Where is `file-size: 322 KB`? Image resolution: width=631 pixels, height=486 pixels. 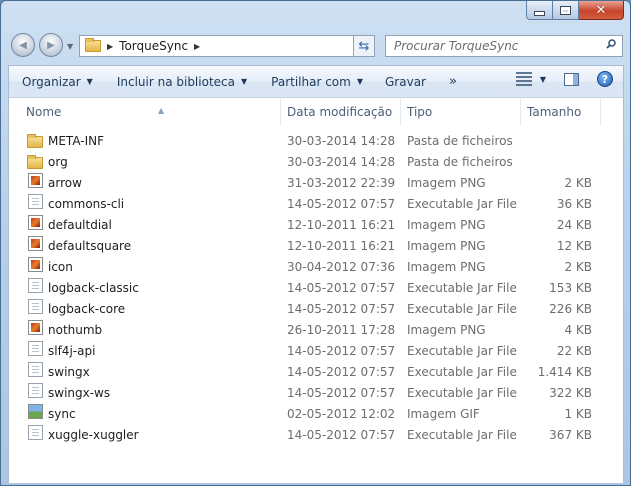
file-size: 322 KB is located at coordinates (570, 393).